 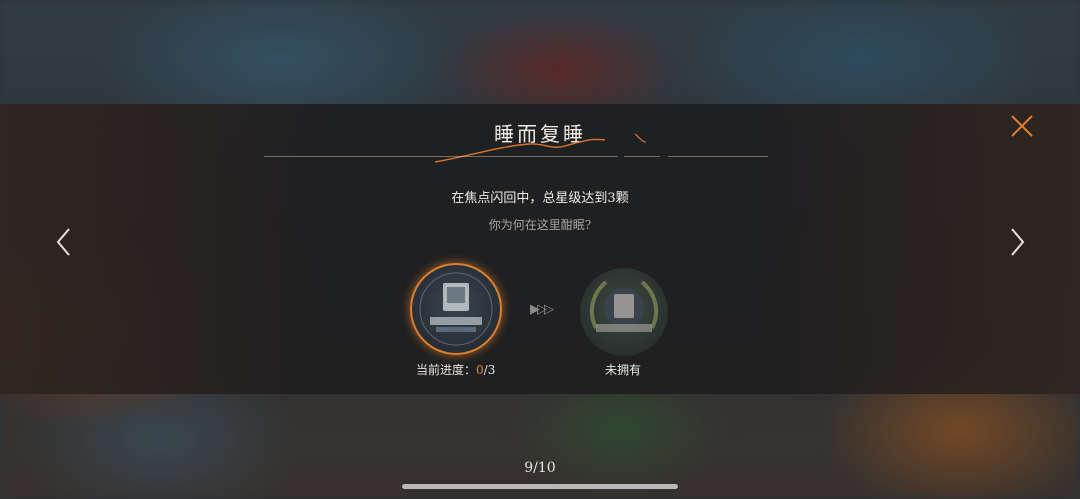 What do you see at coordinates (1022, 126) in the screenshot?
I see `close-icon` at bounding box center [1022, 126].